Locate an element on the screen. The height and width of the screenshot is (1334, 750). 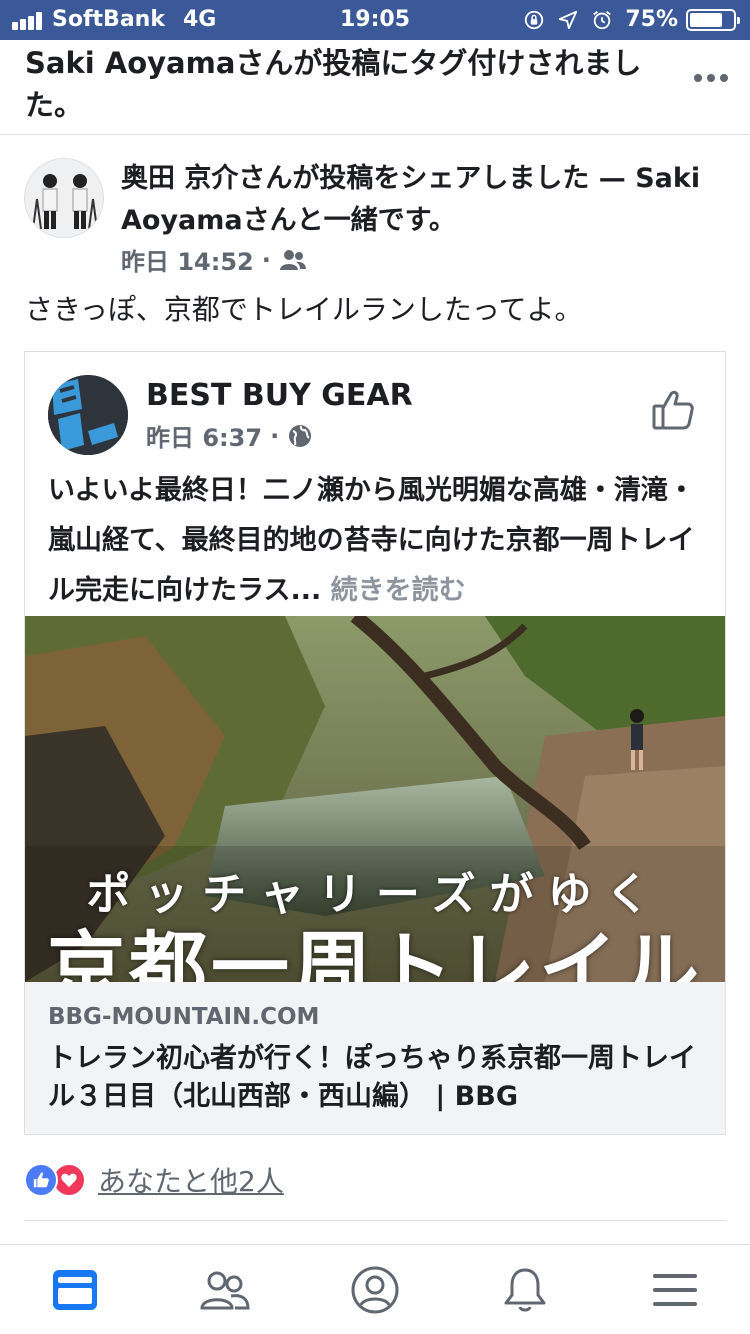
thumbs-up-icon is located at coordinates (673, 410).